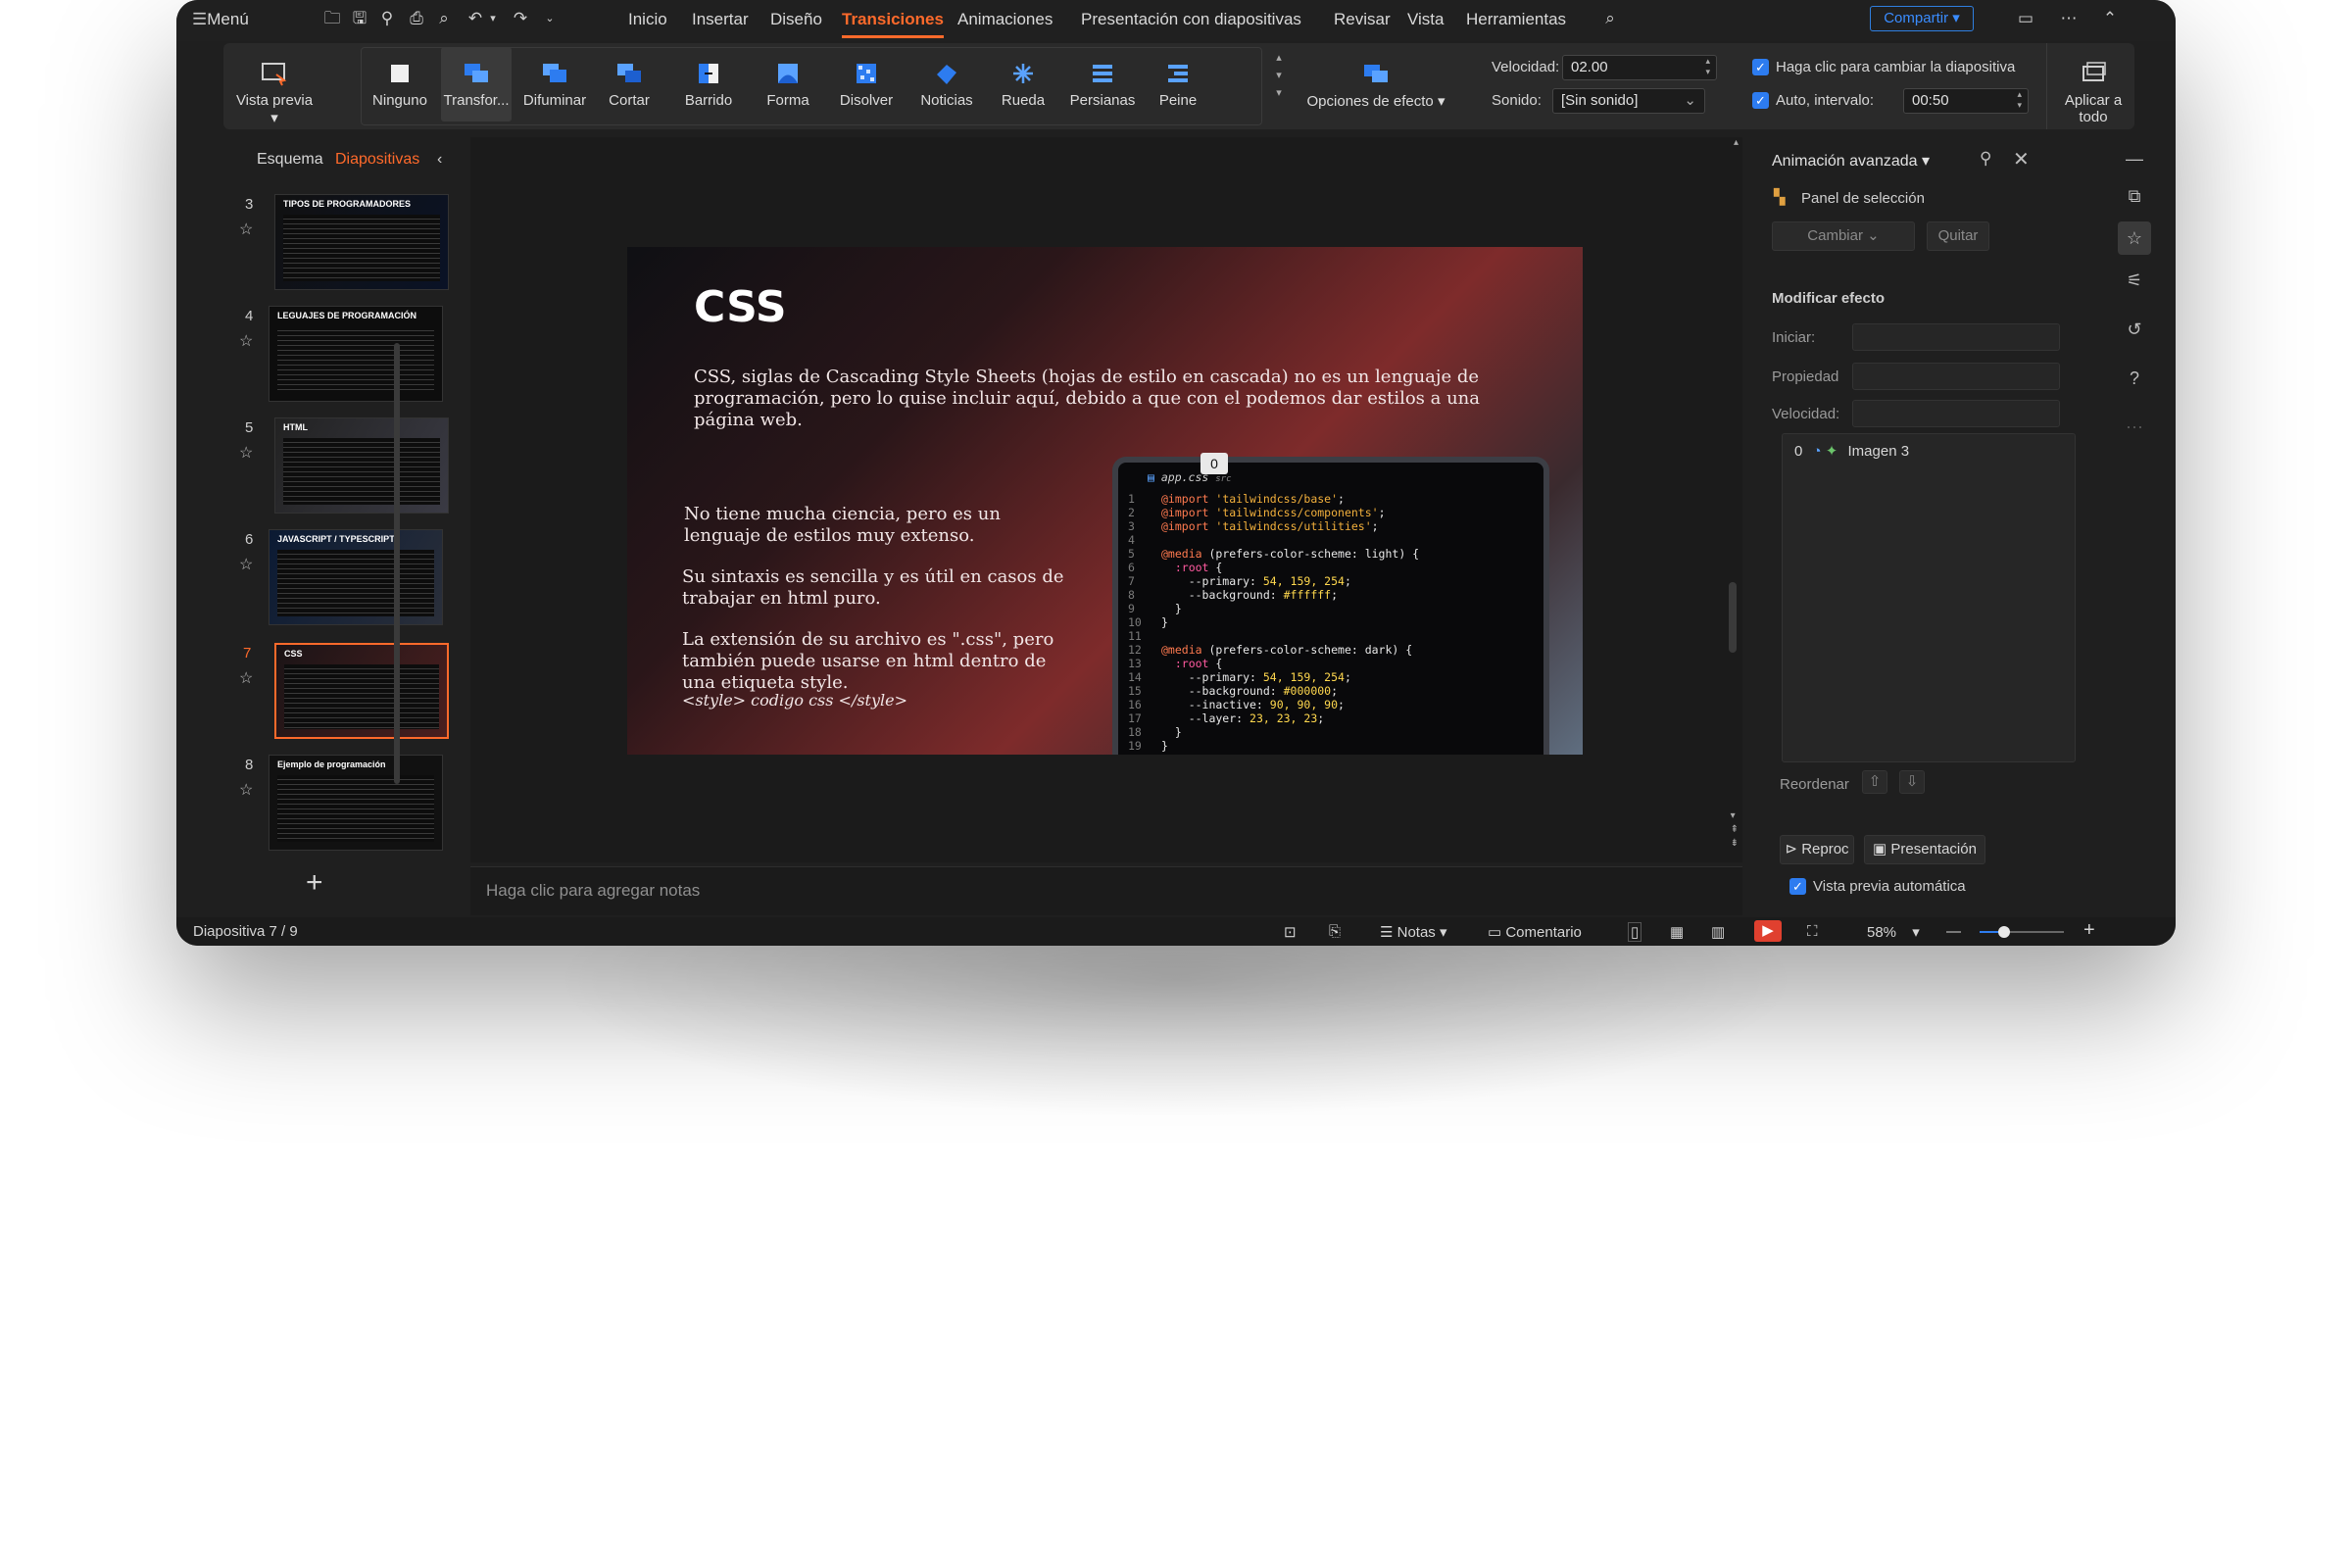 This screenshot has height=1568, width=2352. What do you see at coordinates (1817, 849) in the screenshot?
I see `play-button: ⊳ Reproc` at bounding box center [1817, 849].